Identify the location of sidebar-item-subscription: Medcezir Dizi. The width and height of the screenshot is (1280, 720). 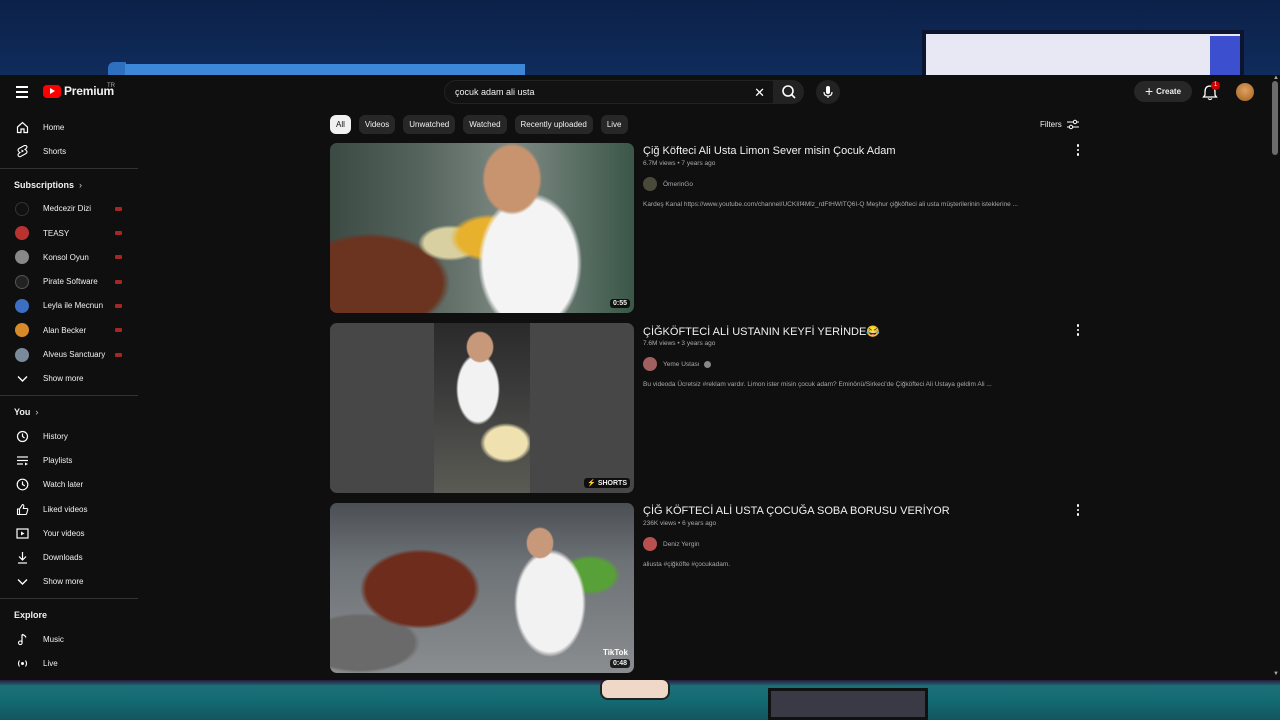
(70, 209).